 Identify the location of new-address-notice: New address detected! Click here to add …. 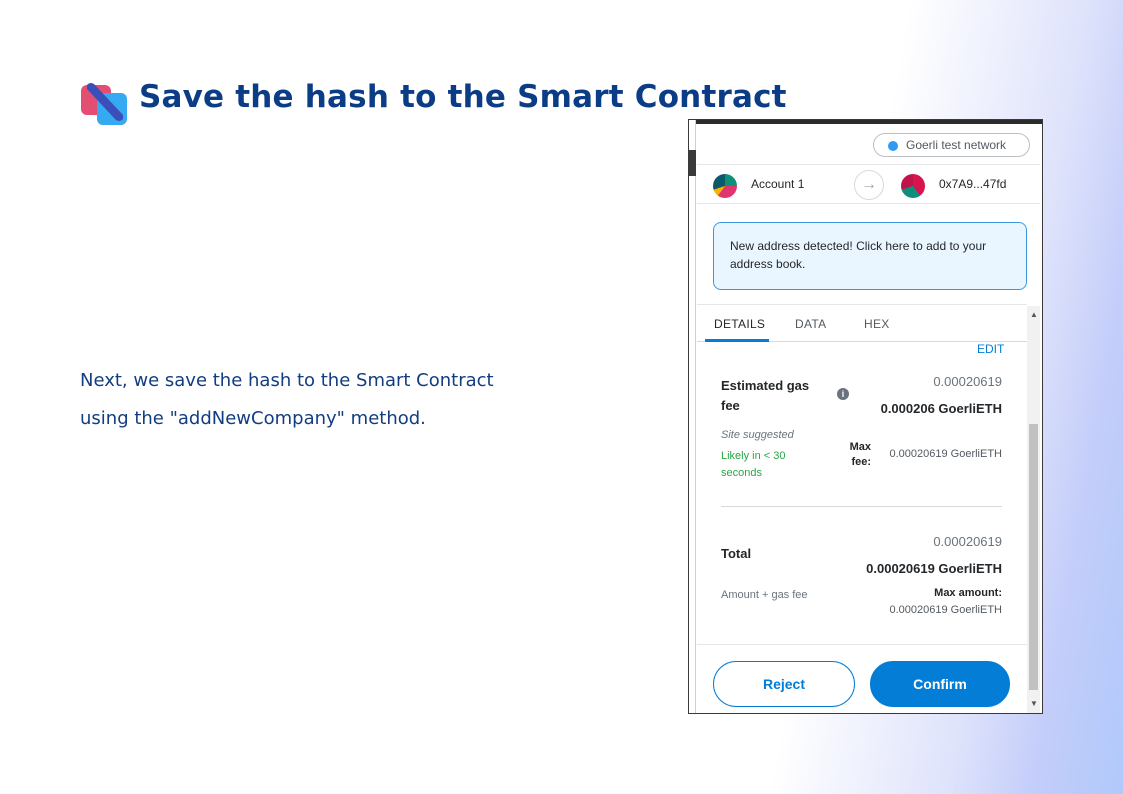
(870, 256).